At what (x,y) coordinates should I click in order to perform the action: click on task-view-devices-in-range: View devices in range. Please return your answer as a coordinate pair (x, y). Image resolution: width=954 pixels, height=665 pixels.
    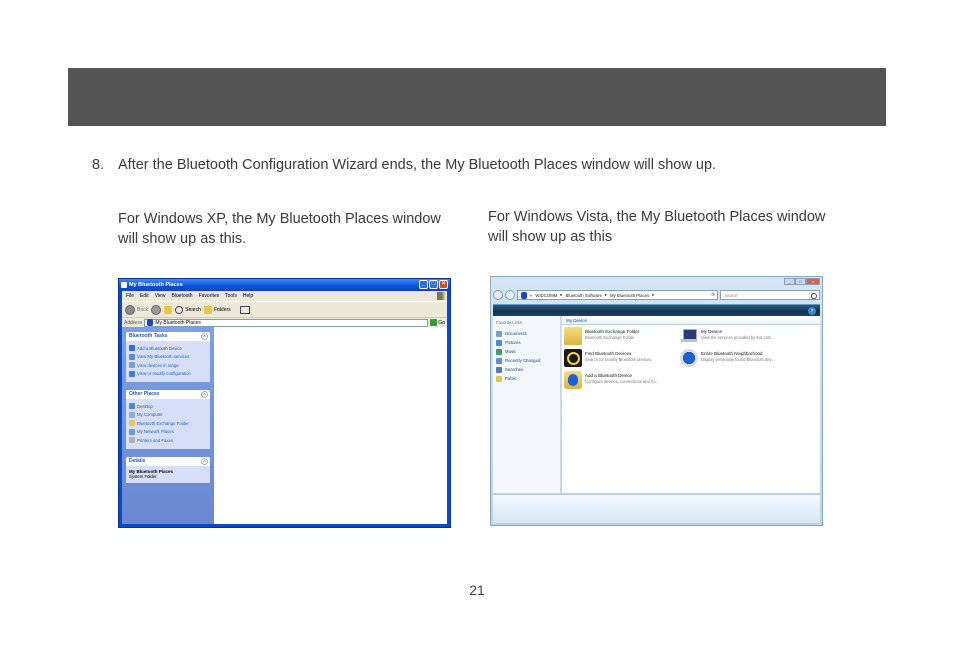
    Looking at the image, I should click on (168, 365).